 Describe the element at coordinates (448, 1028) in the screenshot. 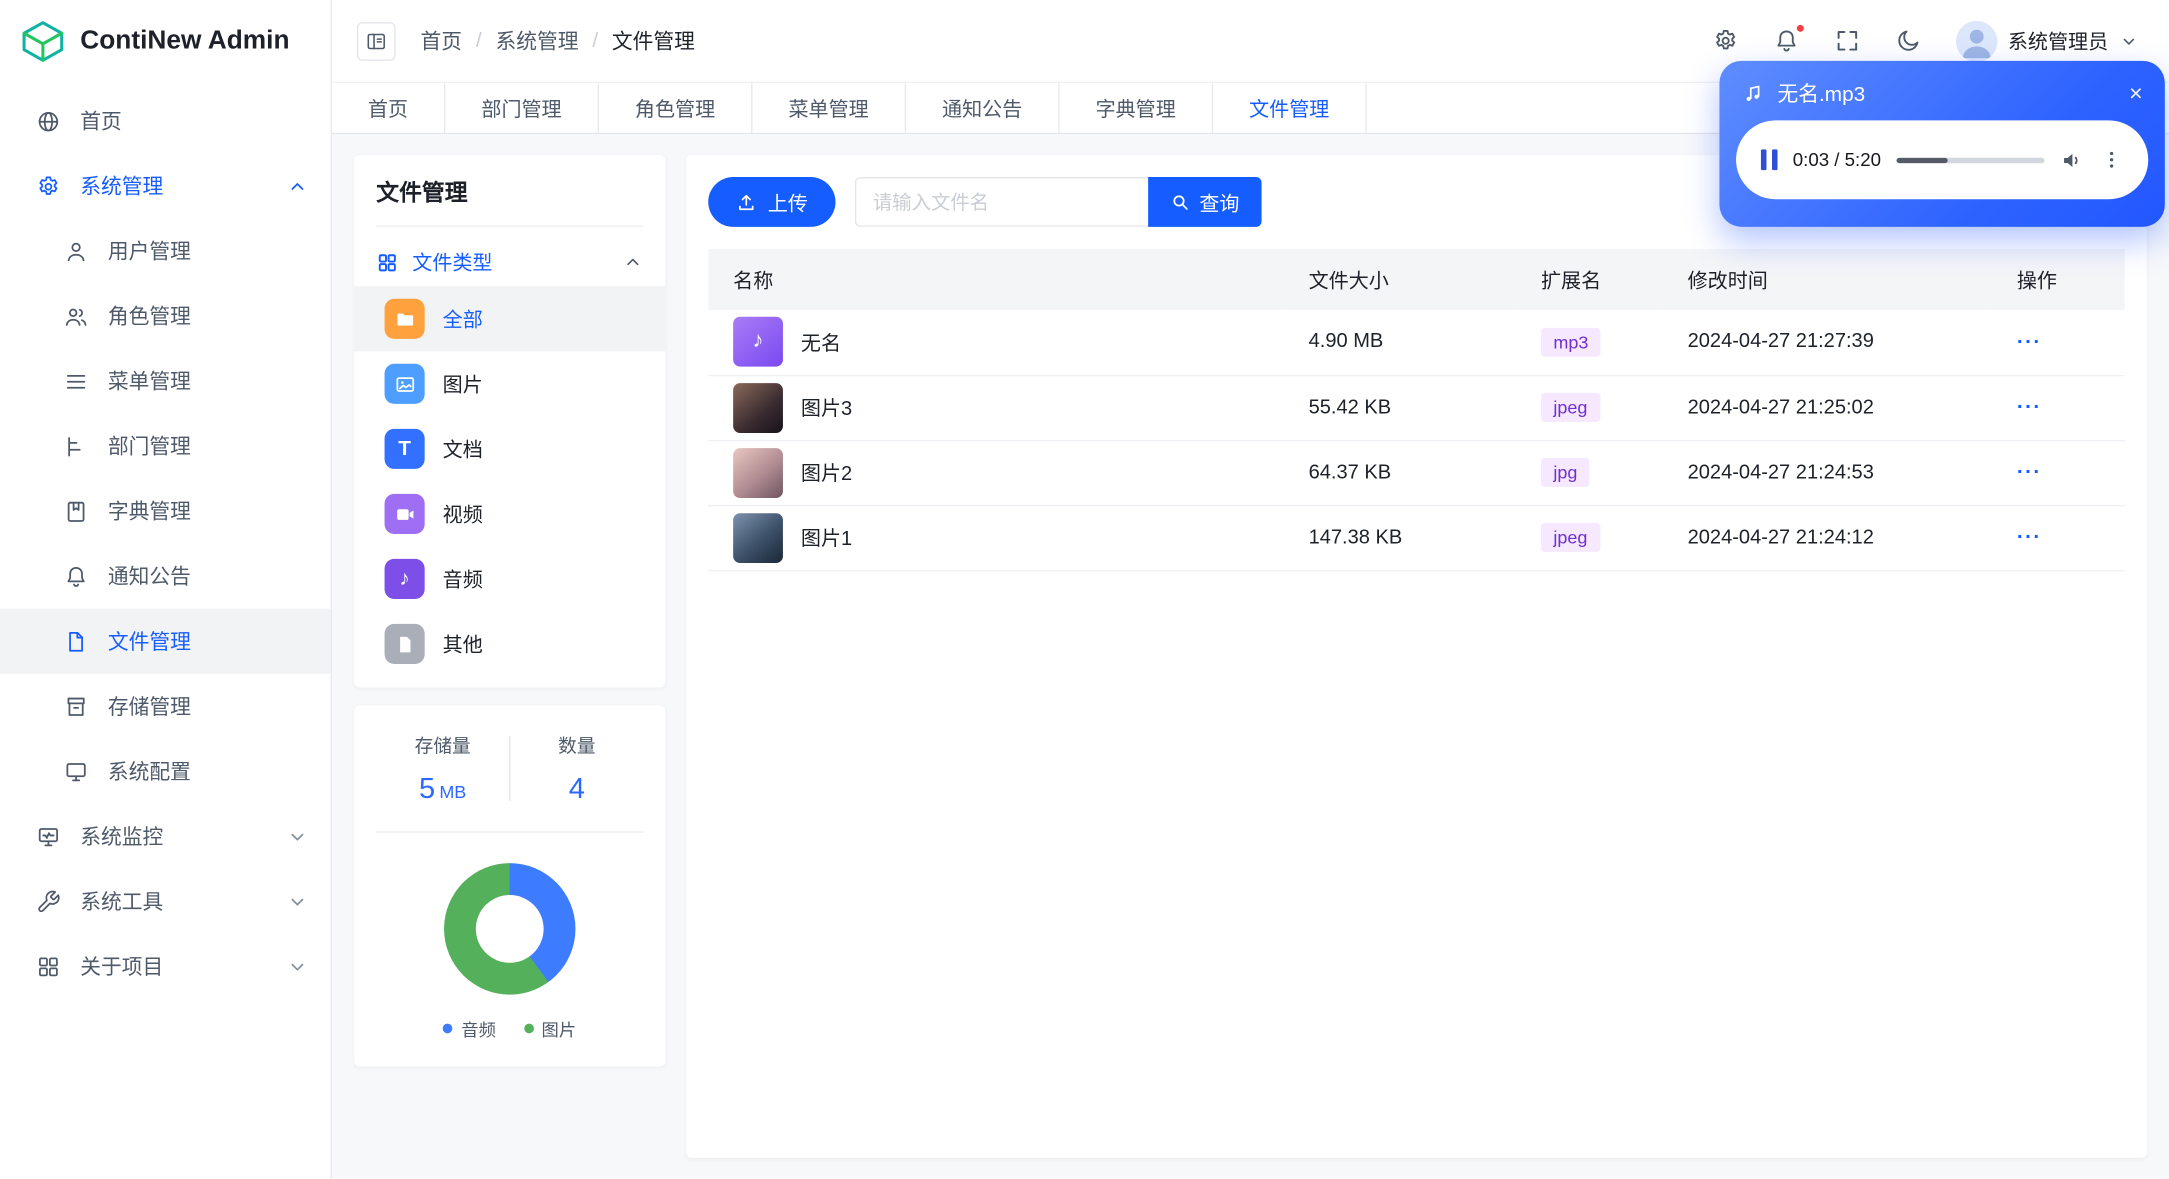

I see `legend-dot` at that location.